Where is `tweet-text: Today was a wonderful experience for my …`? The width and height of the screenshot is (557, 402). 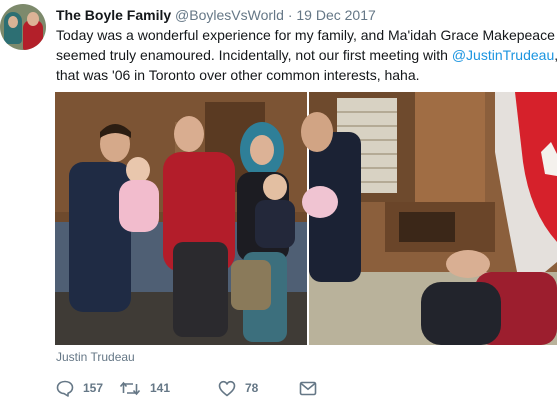
tweet-text: Today was a wonderful experience for my … is located at coordinates (306, 55).